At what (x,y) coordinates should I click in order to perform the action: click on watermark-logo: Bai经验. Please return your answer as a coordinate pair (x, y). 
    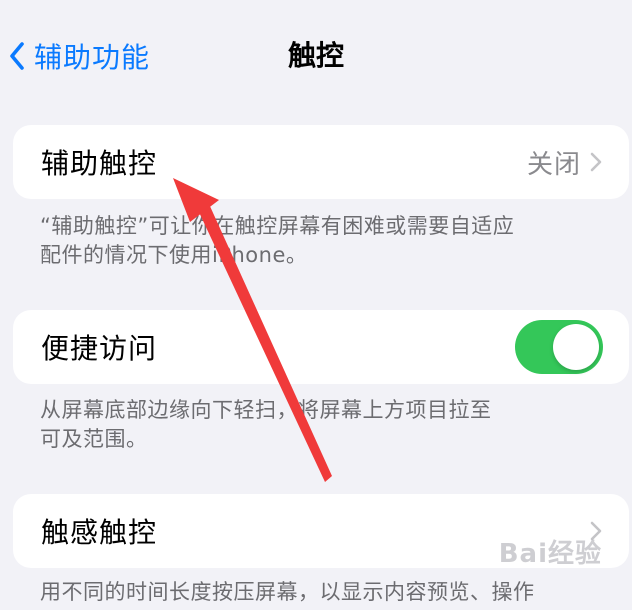
    Looking at the image, I should click on (550, 554).